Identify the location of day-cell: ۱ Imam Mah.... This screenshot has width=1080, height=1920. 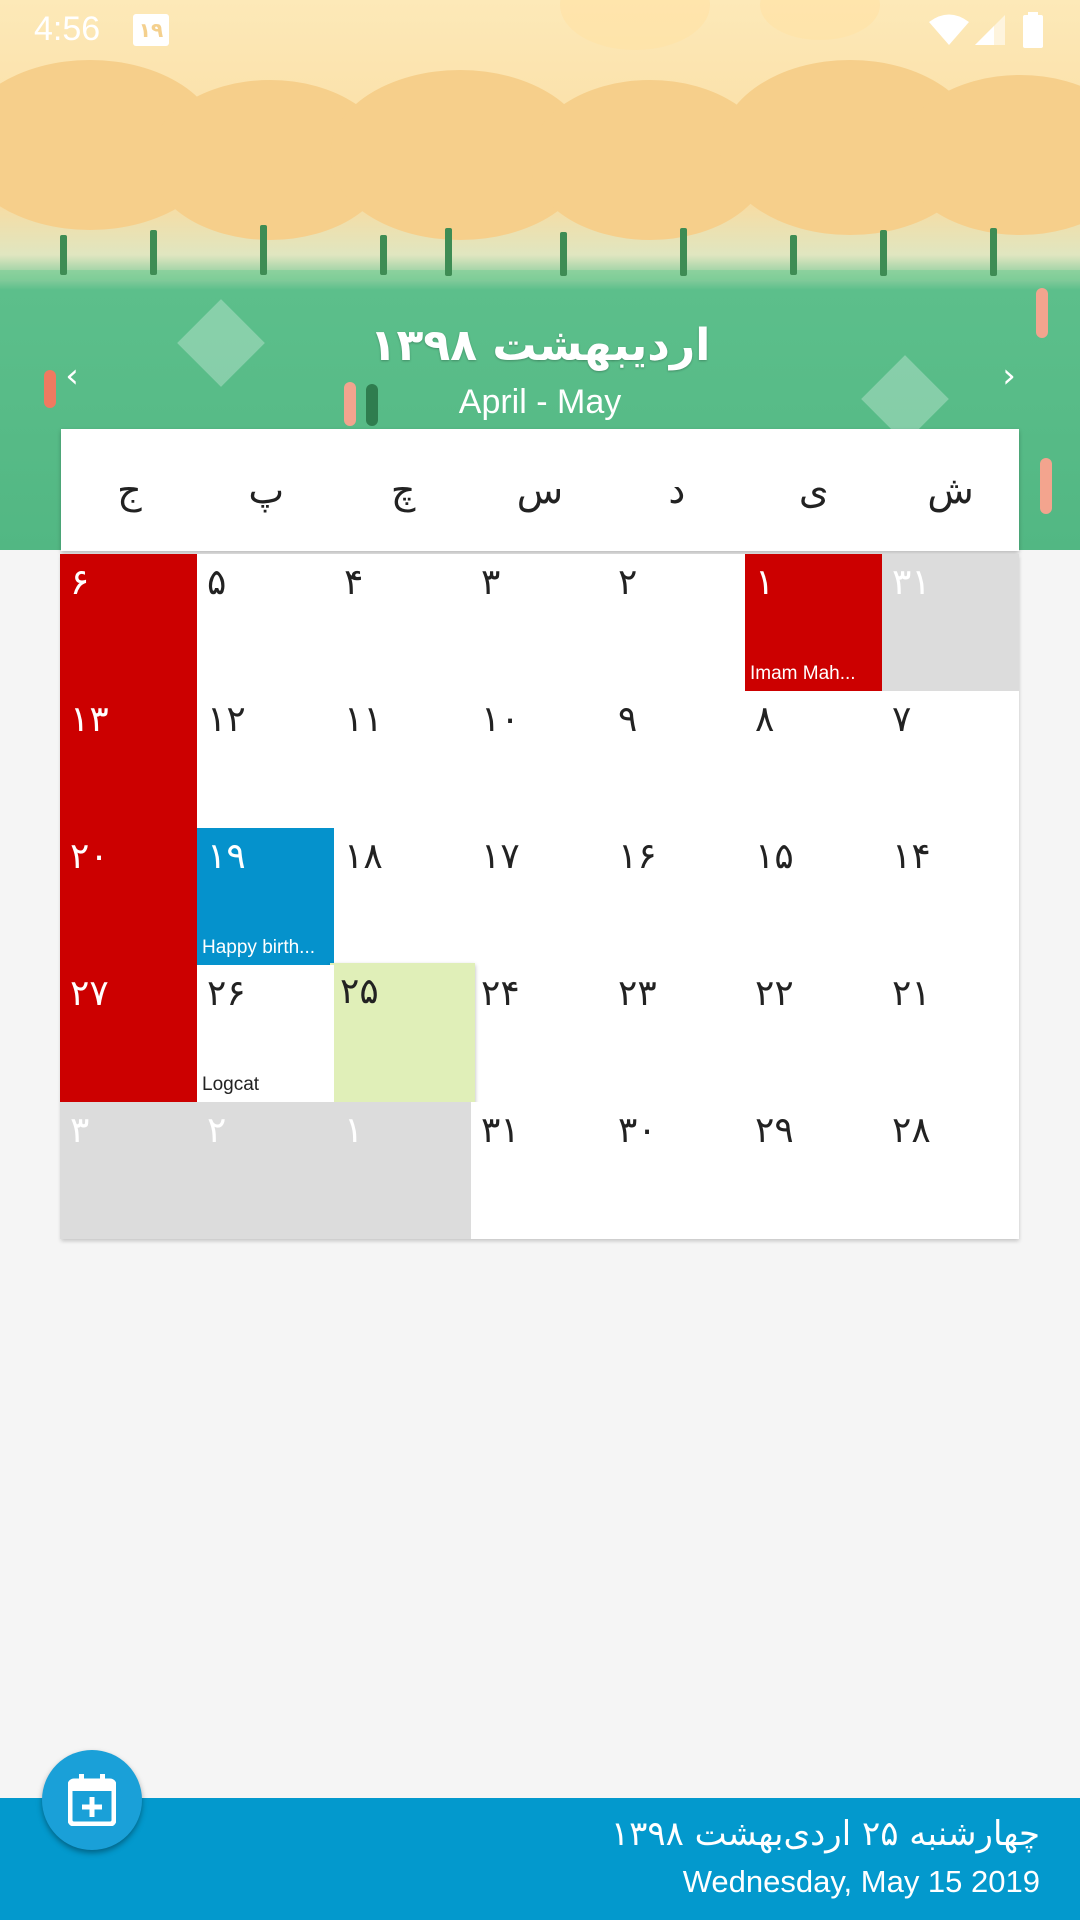
(813, 622).